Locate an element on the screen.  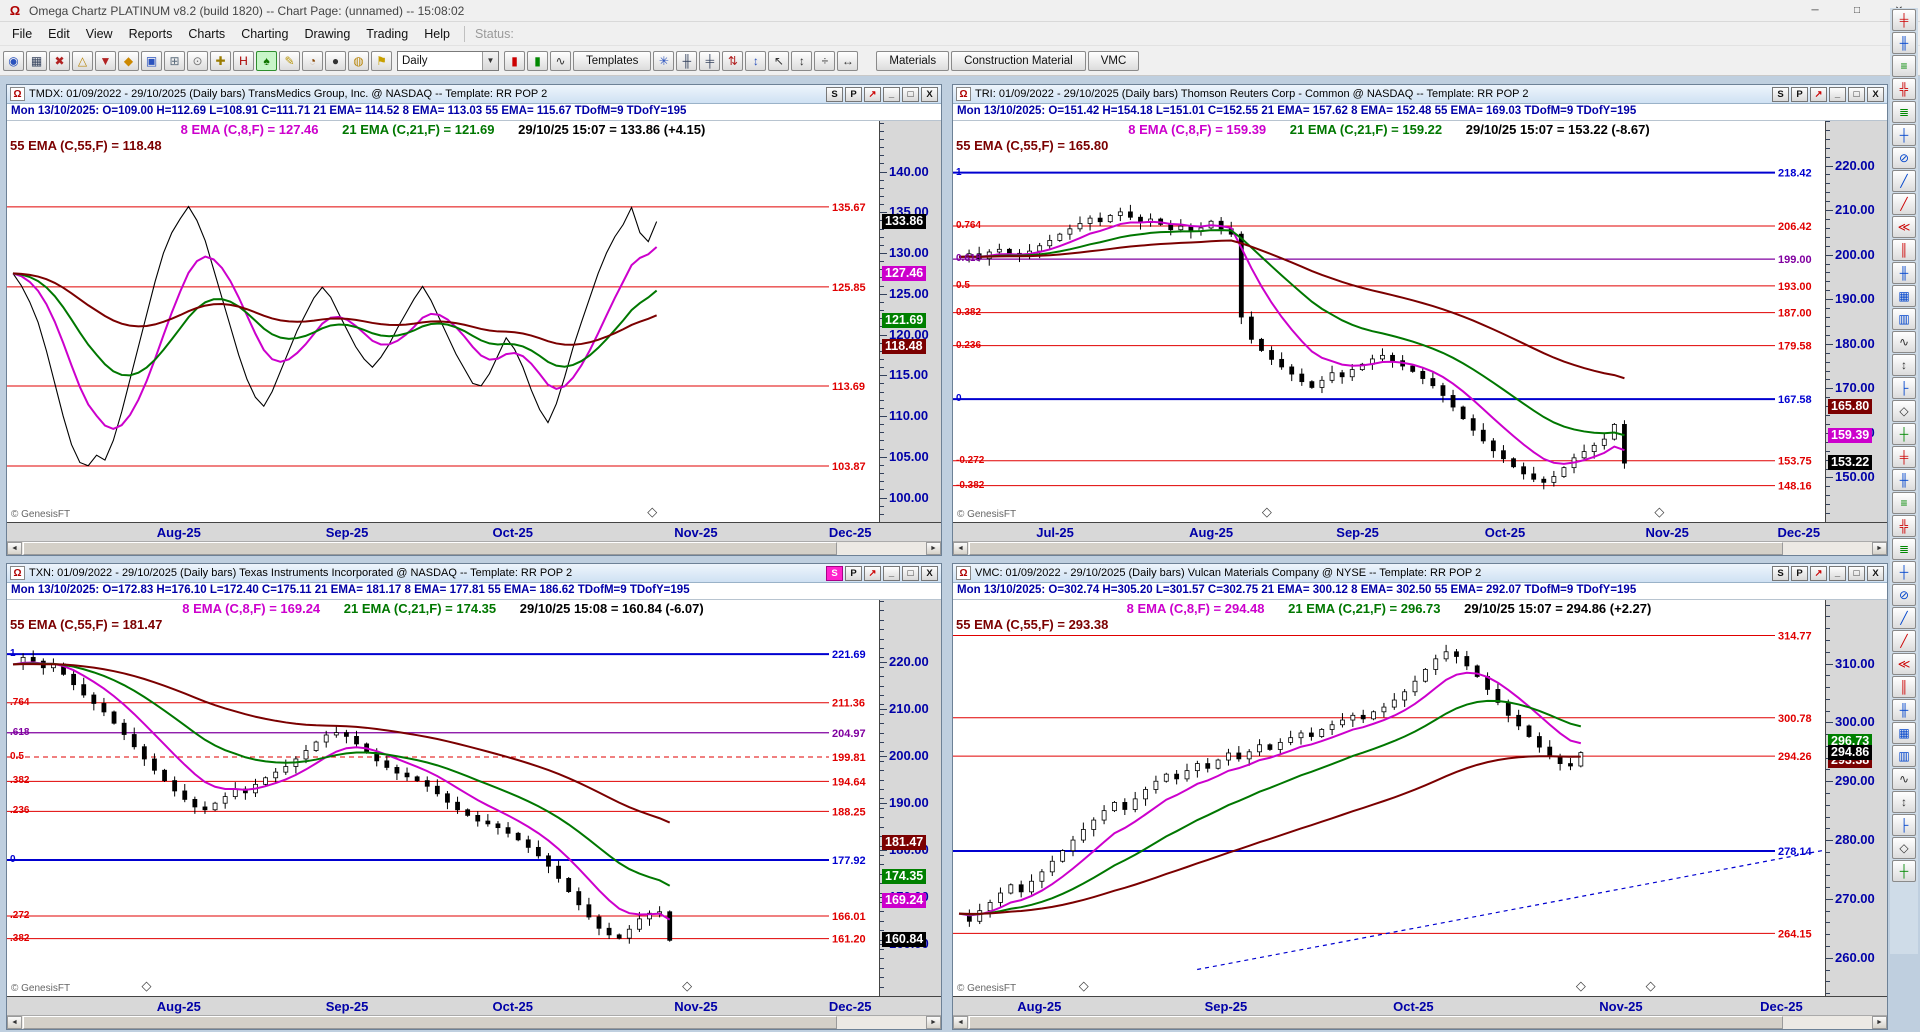
toolbar-c-icon-2: ╫ is located at coordinates (687, 60).